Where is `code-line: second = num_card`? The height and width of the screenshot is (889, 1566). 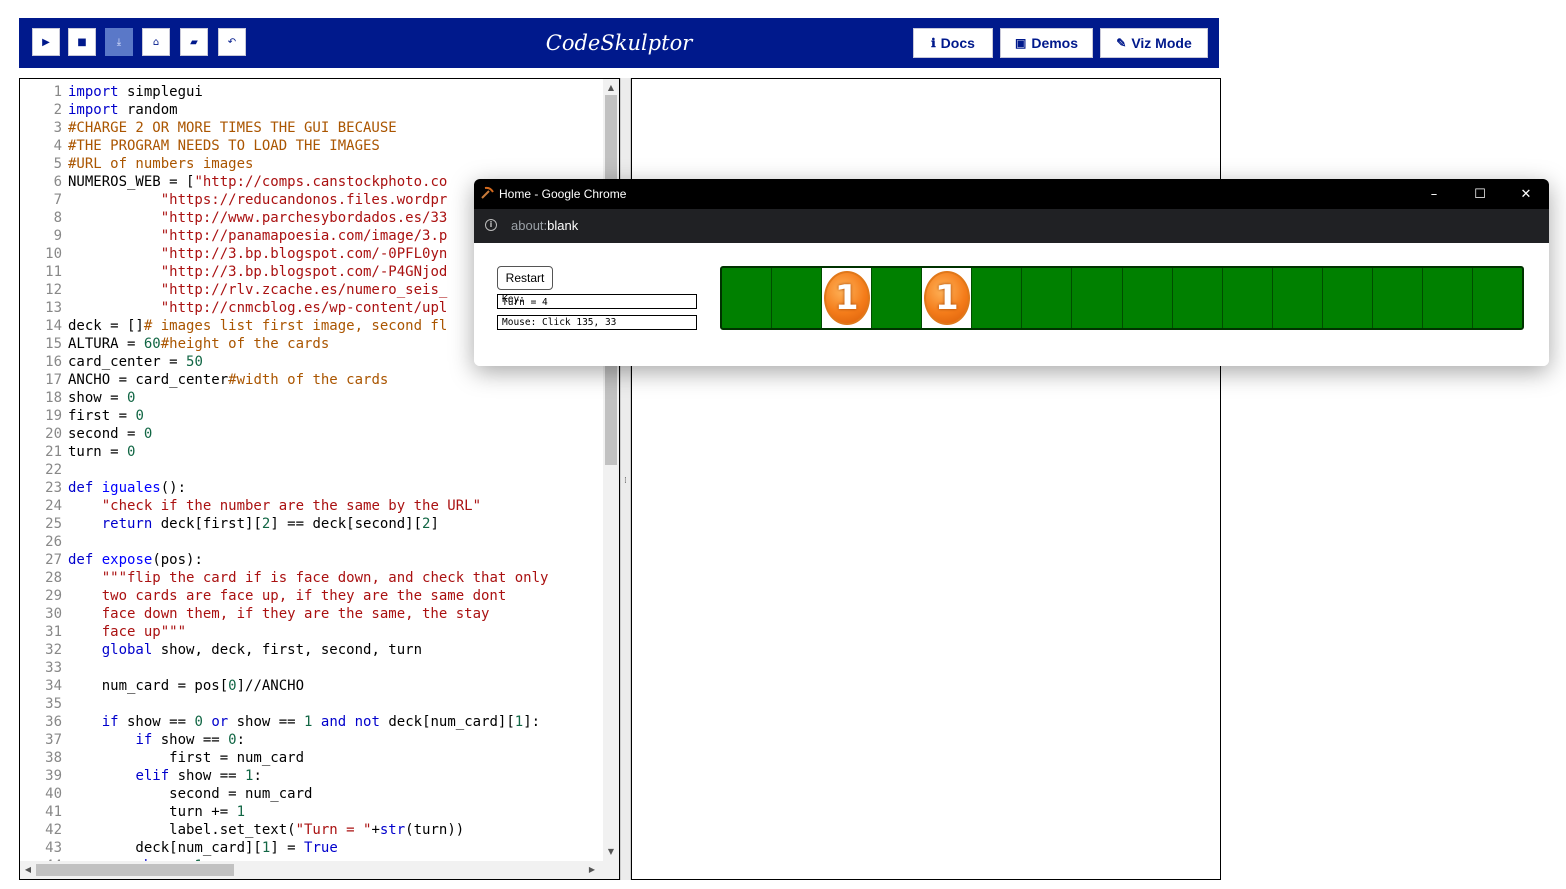 code-line: second = num_card is located at coordinates (334, 794).